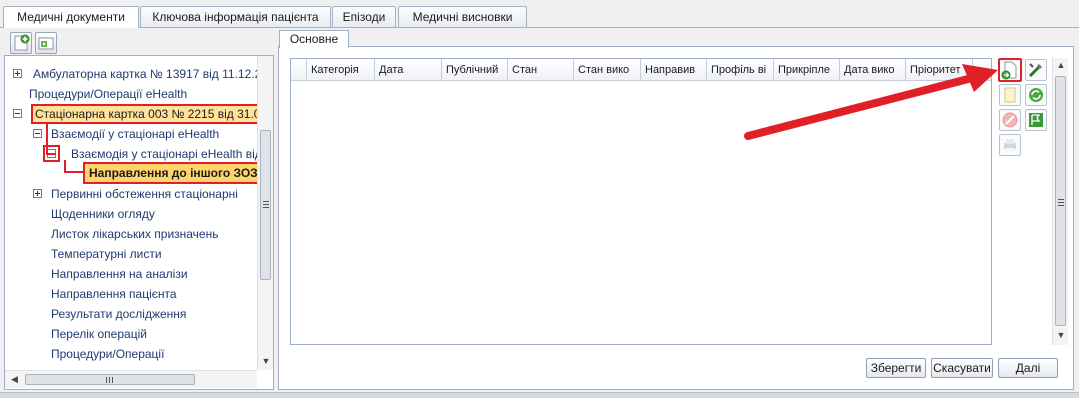  Describe the element at coordinates (314, 39) in the screenshot. I see `tab-main: Основне` at that location.